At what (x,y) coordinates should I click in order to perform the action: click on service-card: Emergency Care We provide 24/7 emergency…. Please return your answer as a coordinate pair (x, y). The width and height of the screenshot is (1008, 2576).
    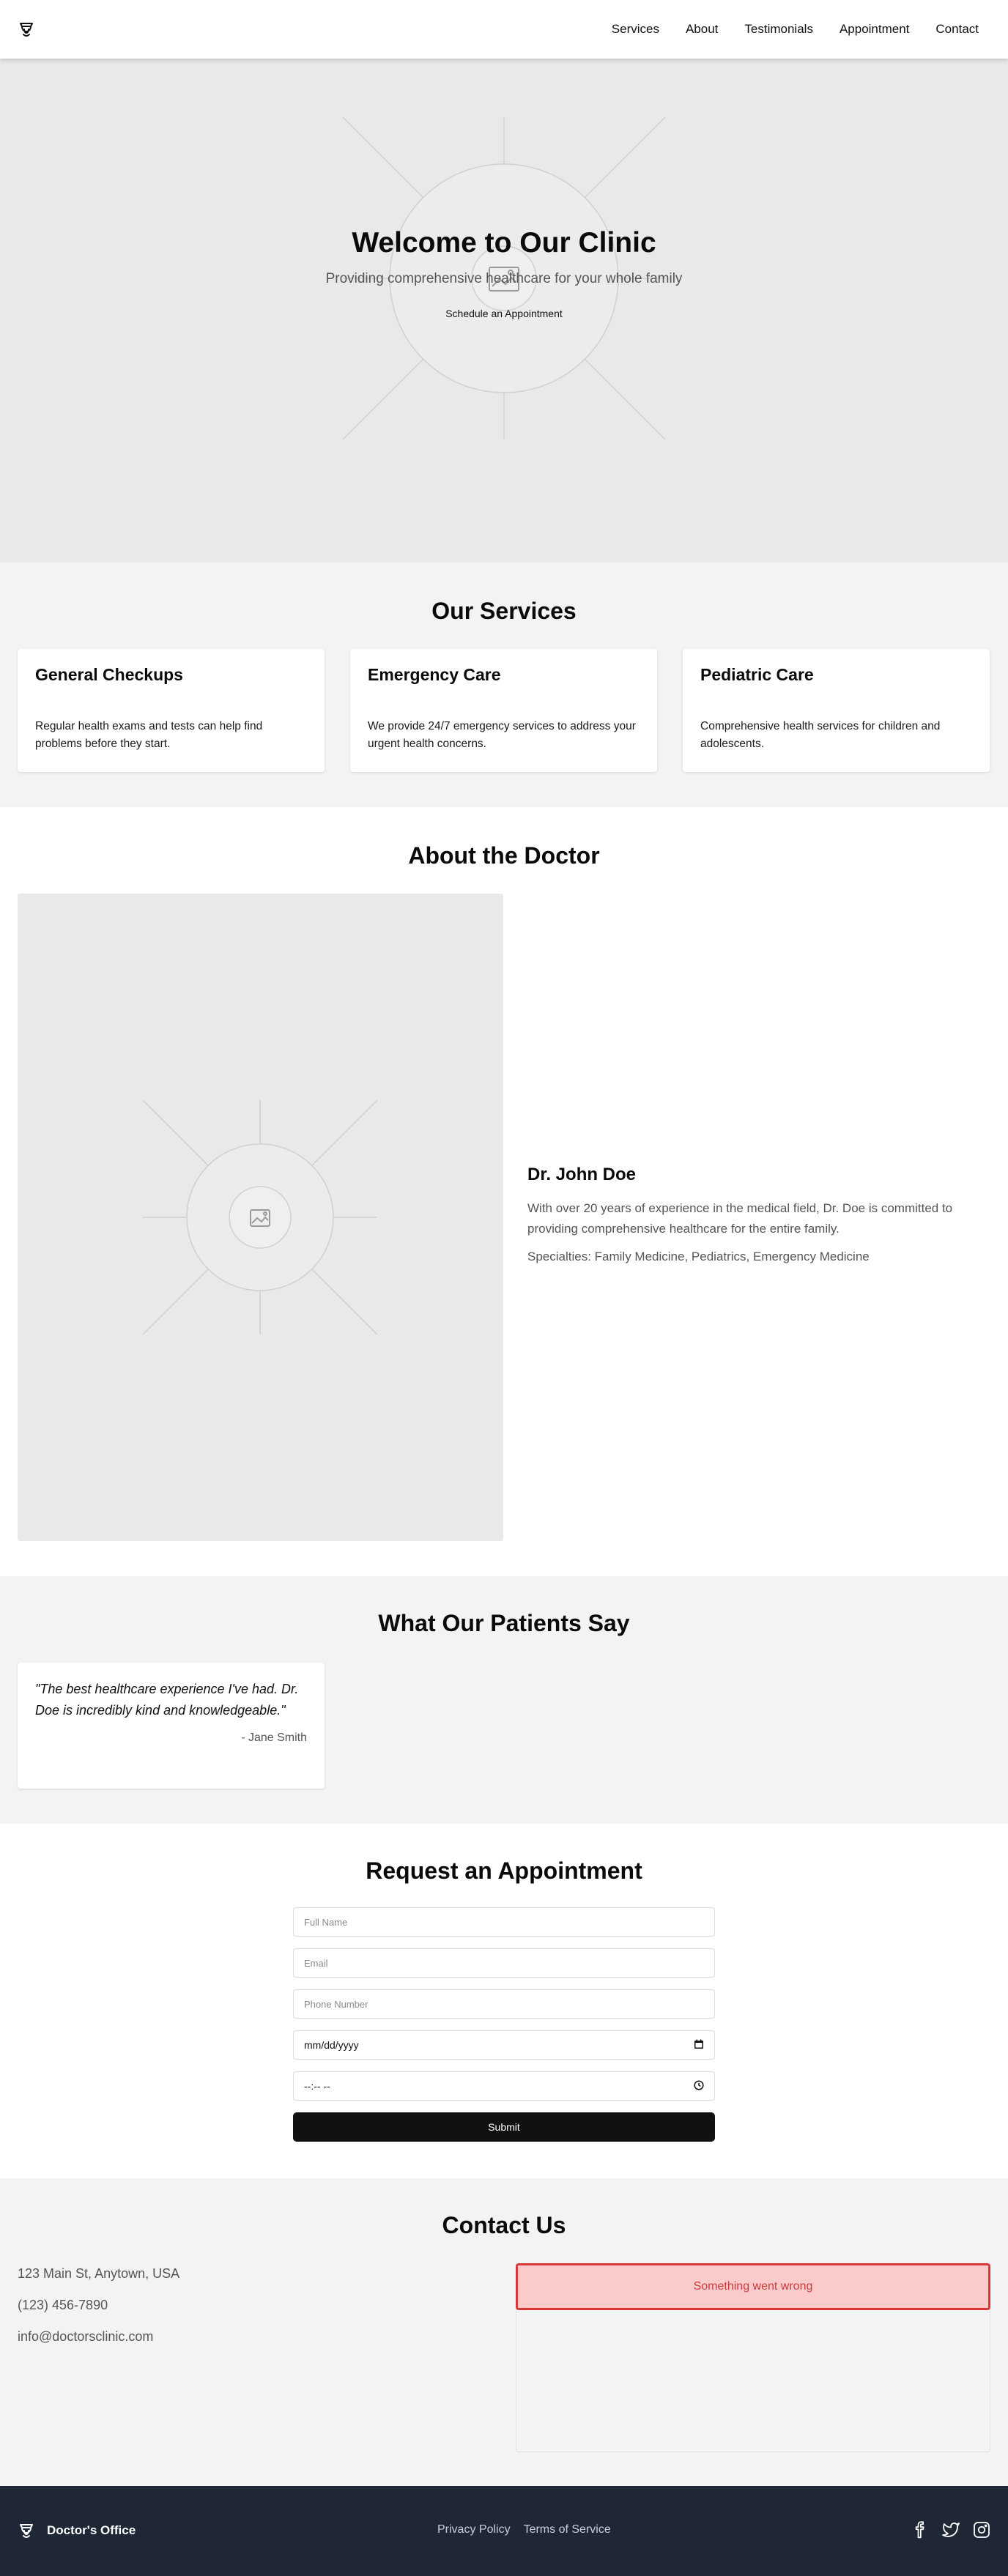
    Looking at the image, I should click on (503, 710).